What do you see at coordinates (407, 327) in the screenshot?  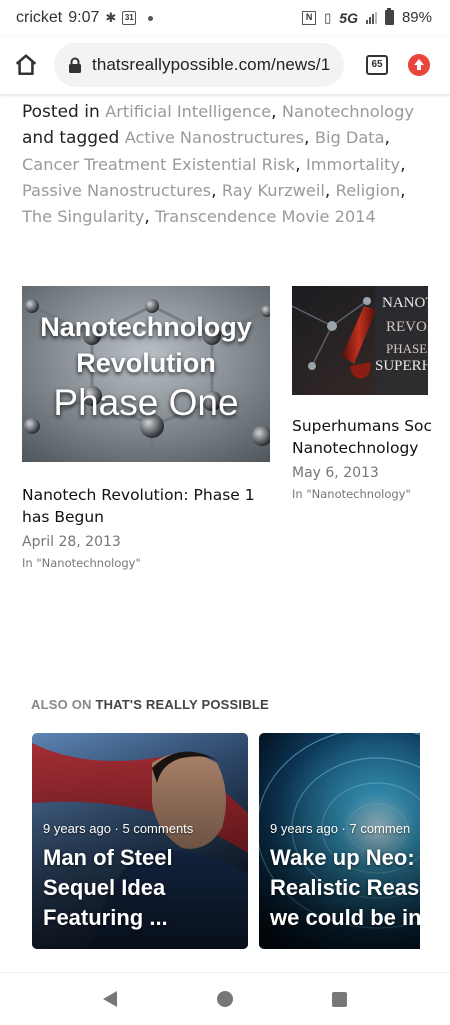 I see `thumbnail-caption-line: REVOL` at bounding box center [407, 327].